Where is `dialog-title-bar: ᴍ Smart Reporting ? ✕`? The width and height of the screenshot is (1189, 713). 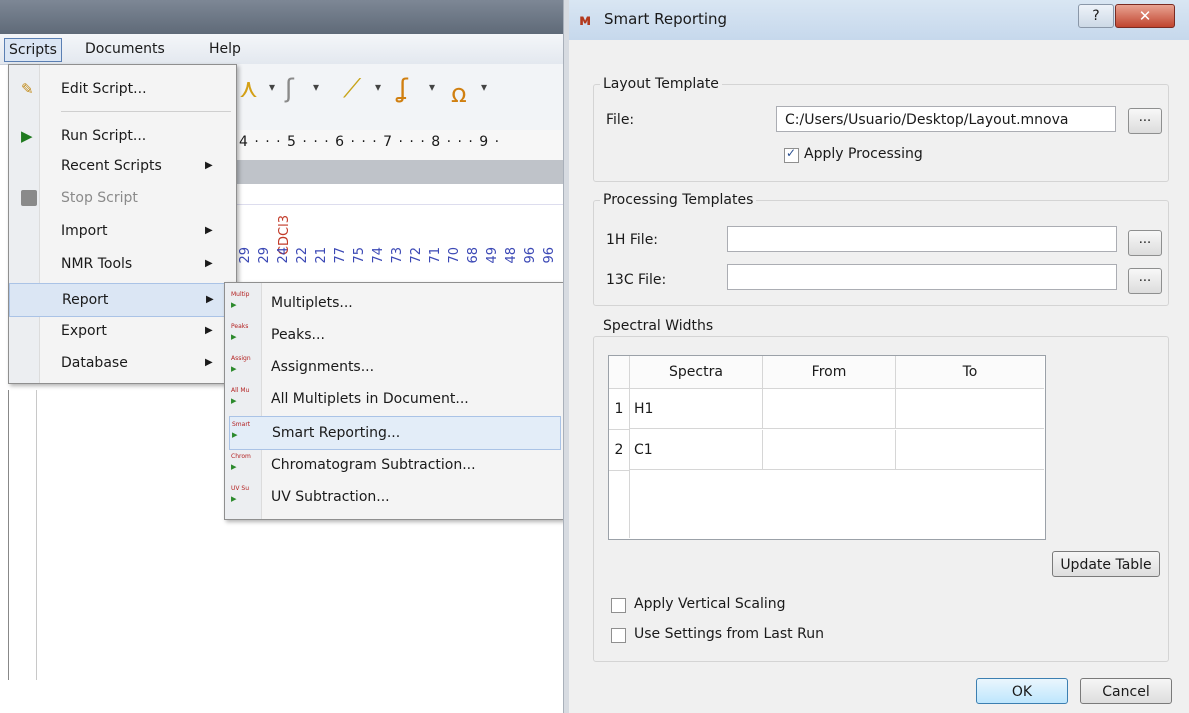
dialog-title-bar: ᴍ Smart Reporting ? ✕ is located at coordinates (879, 20).